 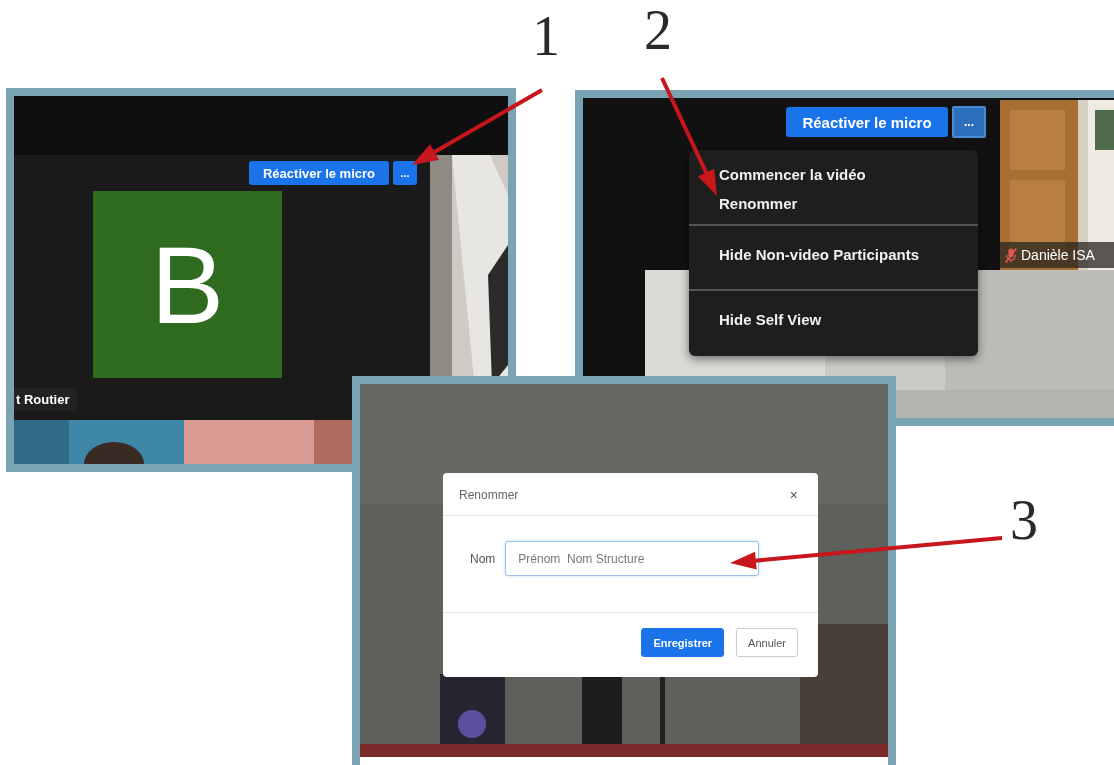 I want to click on menu-item: Renommer, so click(x=833, y=203).